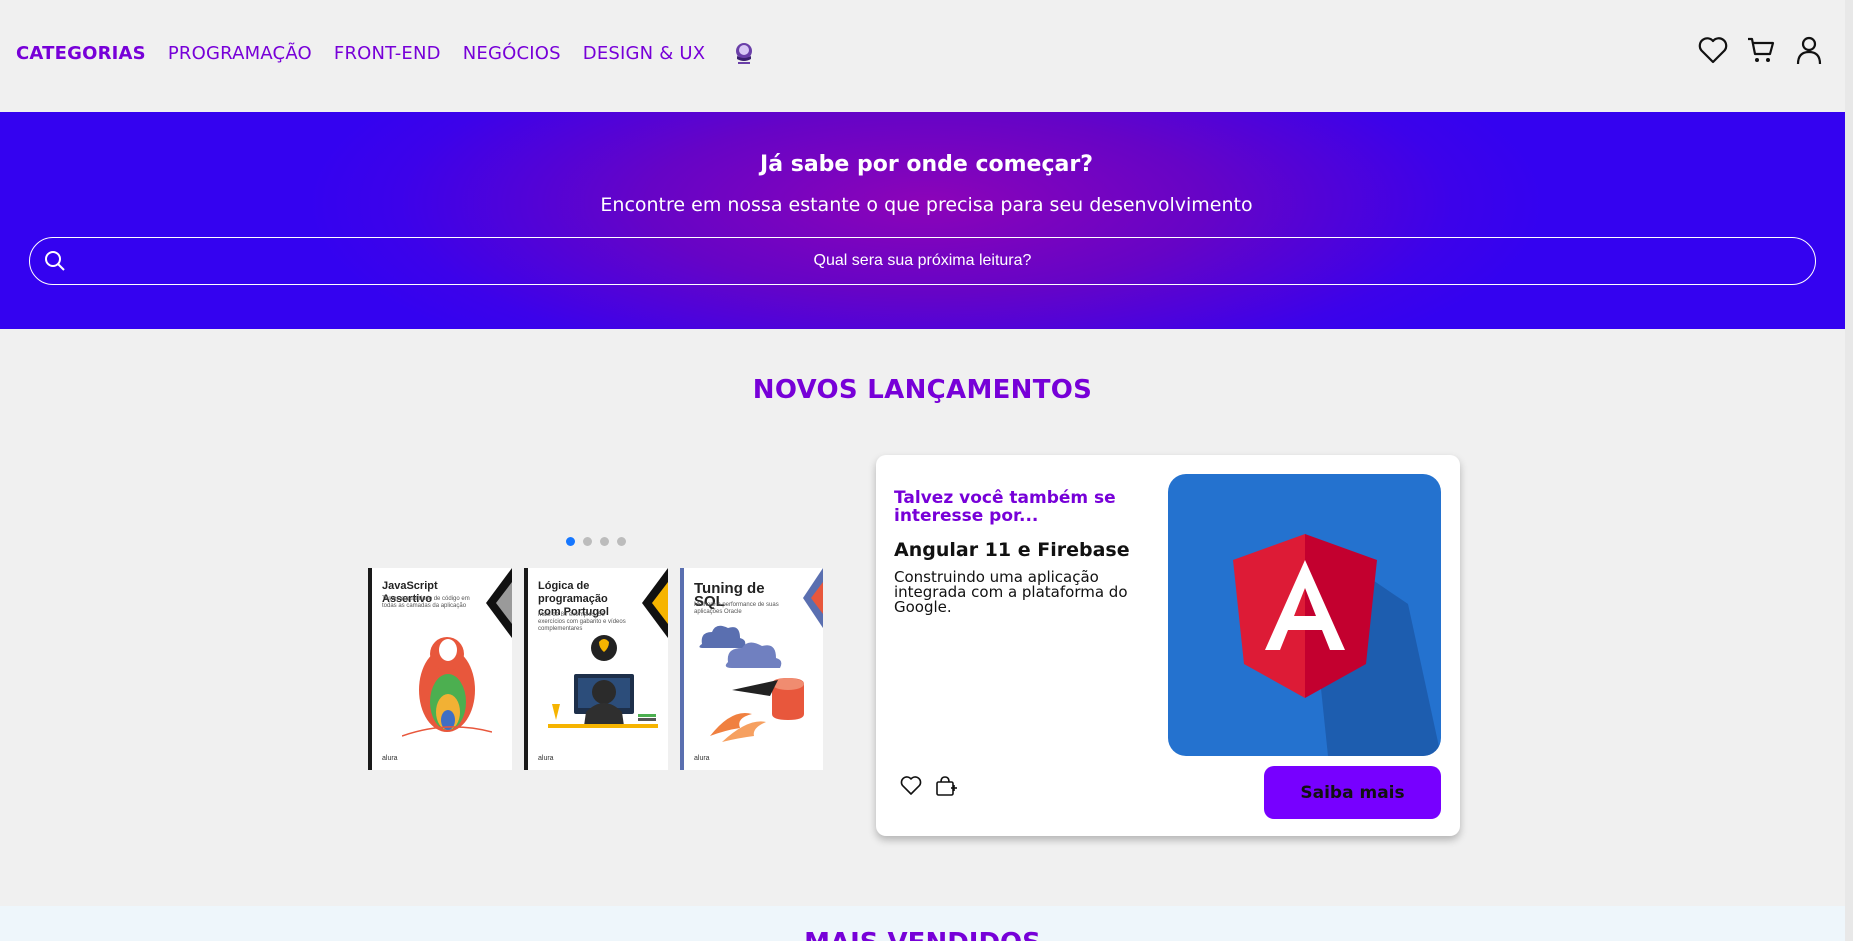 The image size is (1853, 941). Describe the element at coordinates (512, 53) in the screenshot. I see `nav-negocios: NEGÓCIOS` at that location.